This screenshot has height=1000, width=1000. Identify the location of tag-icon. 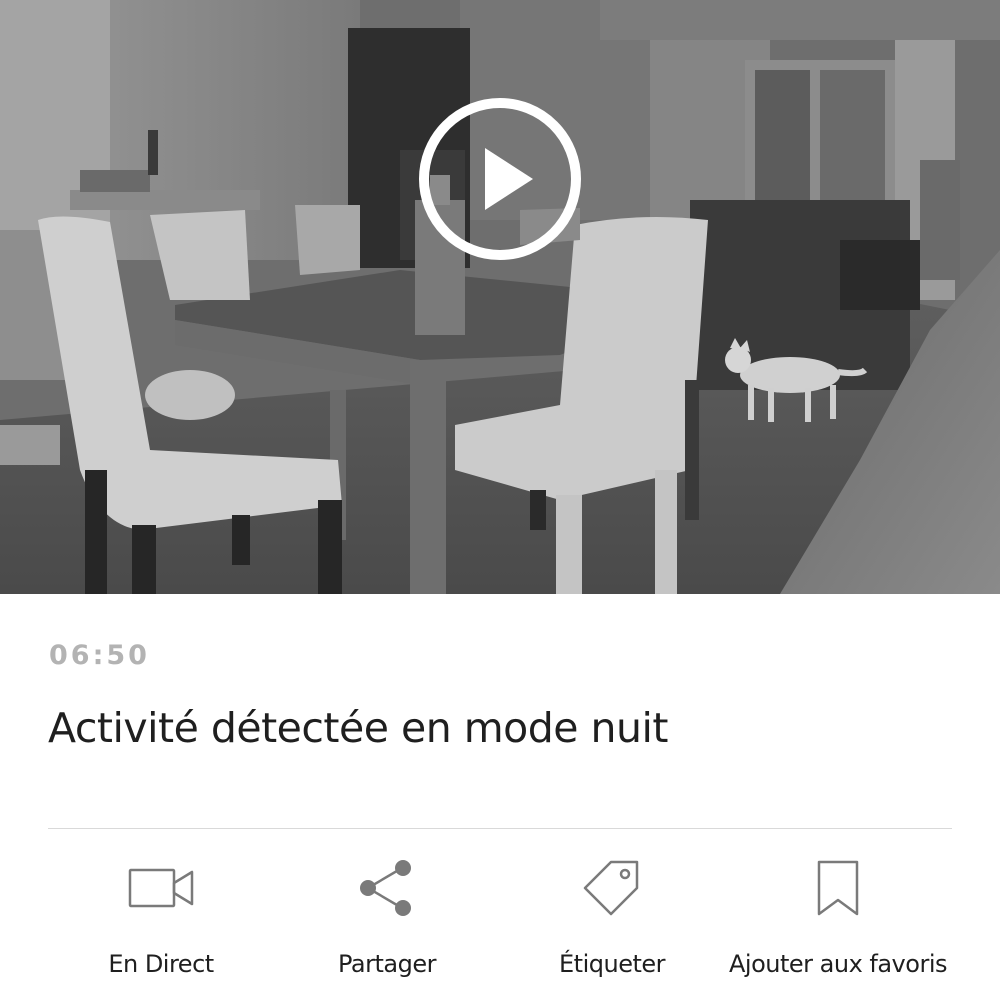
(612, 888).